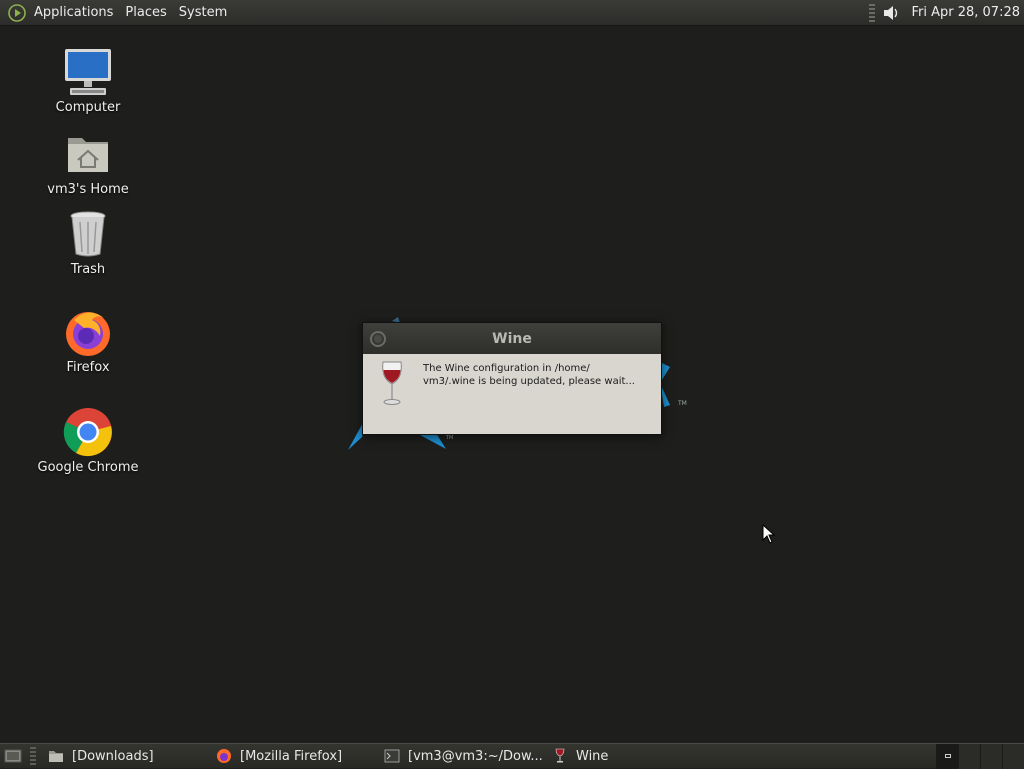 Image resolution: width=1024 pixels, height=769 pixels. What do you see at coordinates (872, 12) in the screenshot?
I see `panel-handle` at bounding box center [872, 12].